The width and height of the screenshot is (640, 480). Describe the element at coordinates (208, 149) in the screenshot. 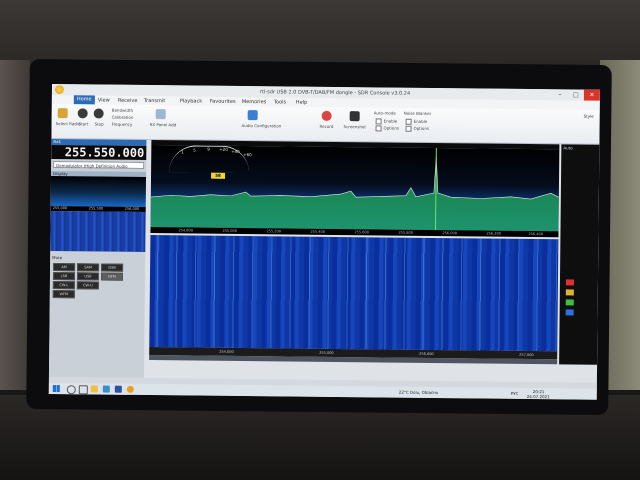

I see `s-meter-scale: 9` at that location.